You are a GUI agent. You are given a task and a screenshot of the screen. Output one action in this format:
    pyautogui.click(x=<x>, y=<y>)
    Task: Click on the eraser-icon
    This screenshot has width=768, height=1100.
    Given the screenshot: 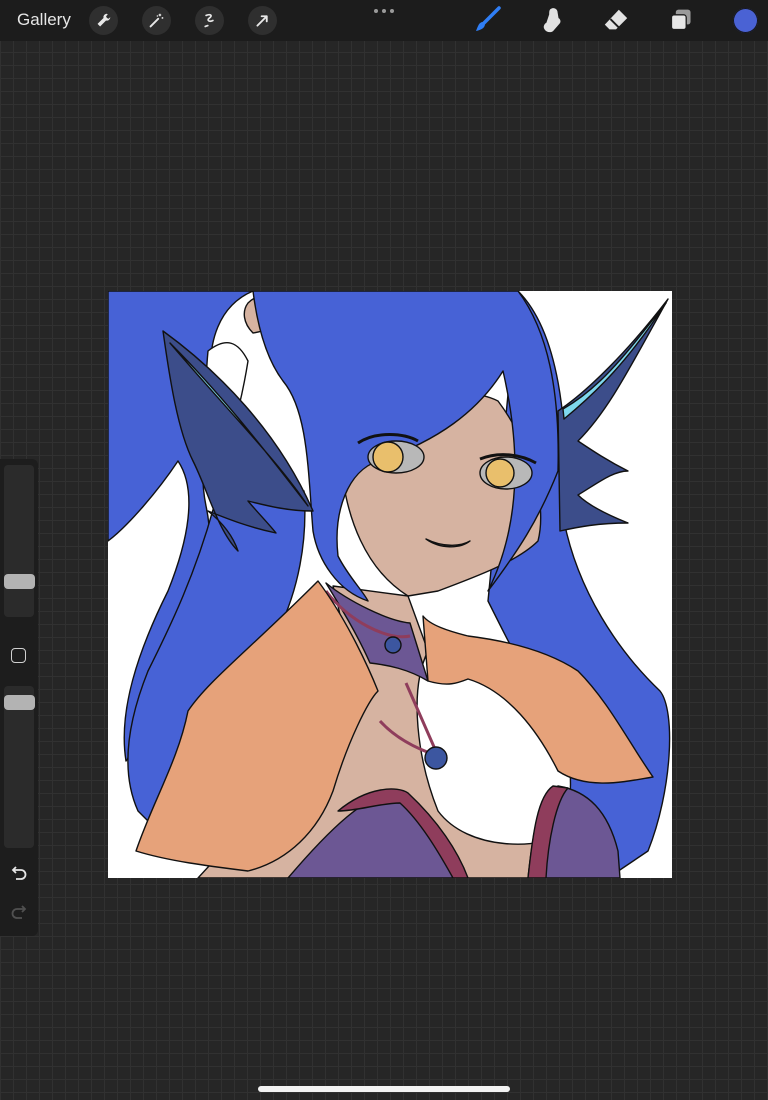 What is the action you would take?
    pyautogui.click(x=616, y=19)
    